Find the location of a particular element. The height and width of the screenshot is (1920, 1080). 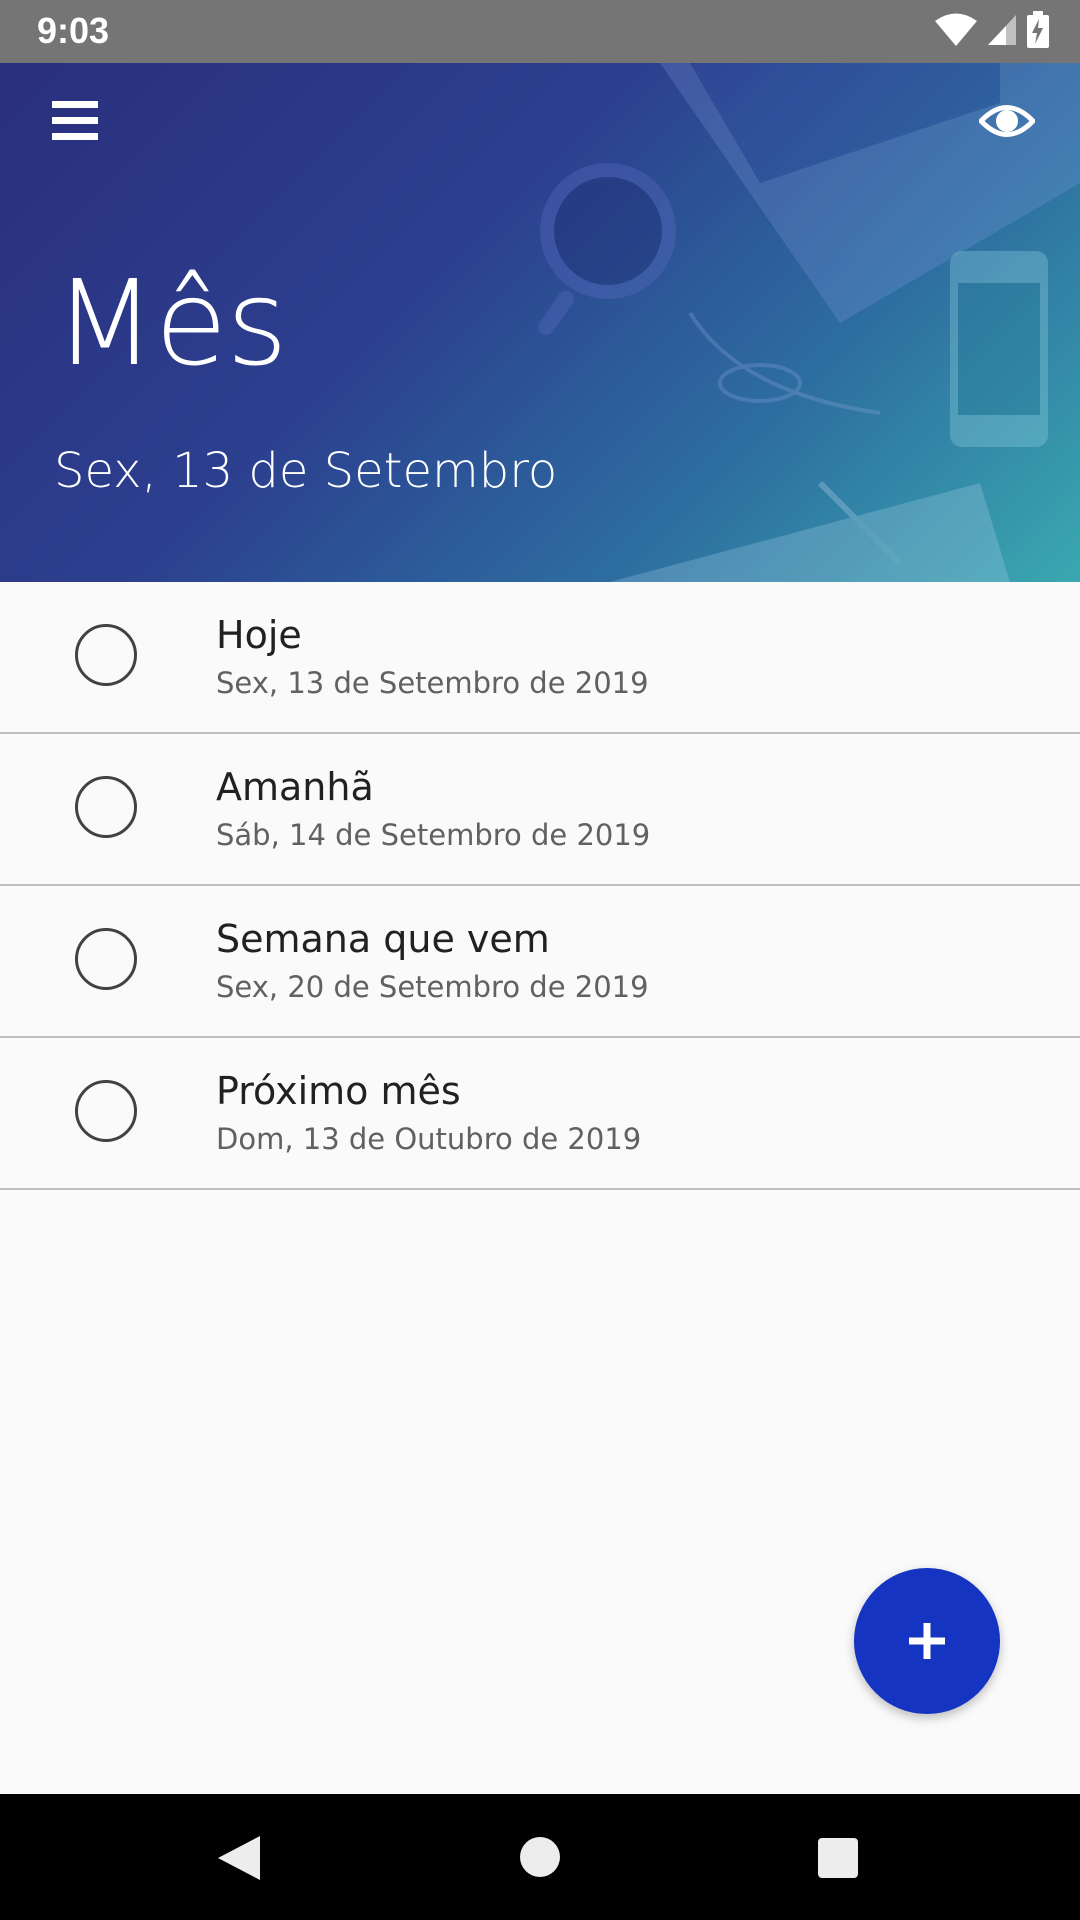

page-subtitle: Sex, 13 de Setembro is located at coordinates (306, 471).